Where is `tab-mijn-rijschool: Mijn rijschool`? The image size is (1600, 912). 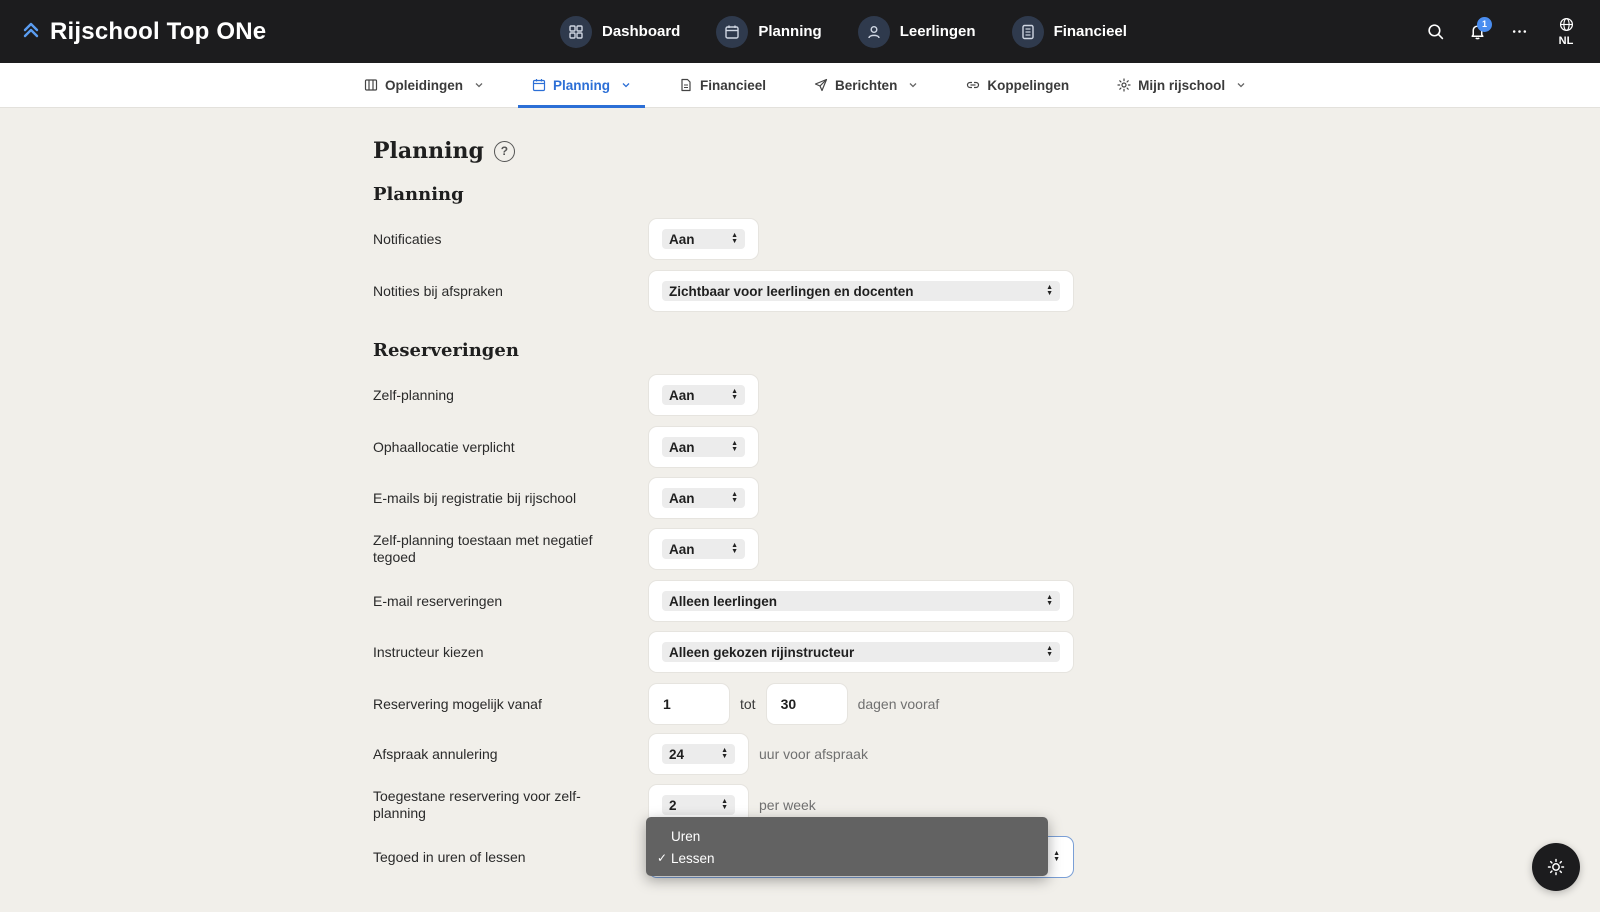 tab-mijn-rijschool: Mijn rijschool is located at coordinates (1181, 85).